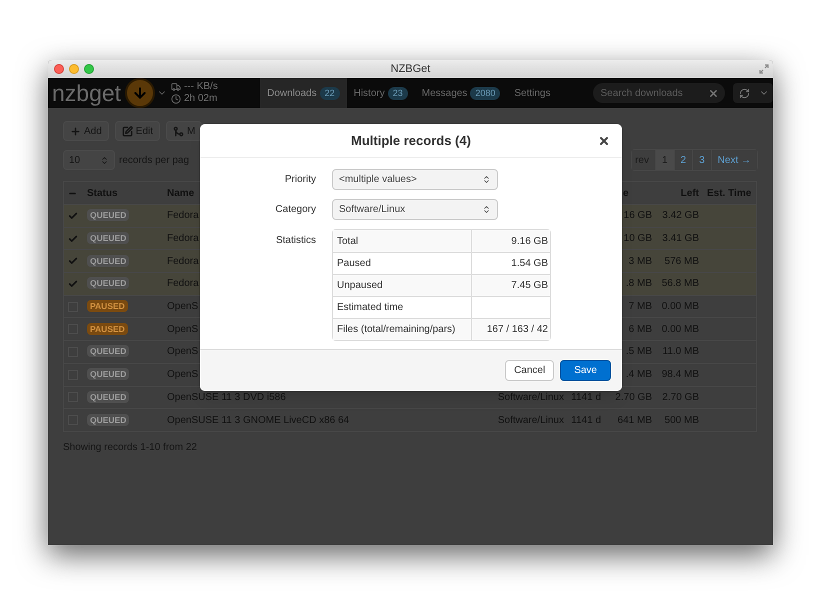 This screenshot has height=612, width=820. Describe the element at coordinates (360, 286) in the screenshot. I see `stat-name: Unpaused` at that location.